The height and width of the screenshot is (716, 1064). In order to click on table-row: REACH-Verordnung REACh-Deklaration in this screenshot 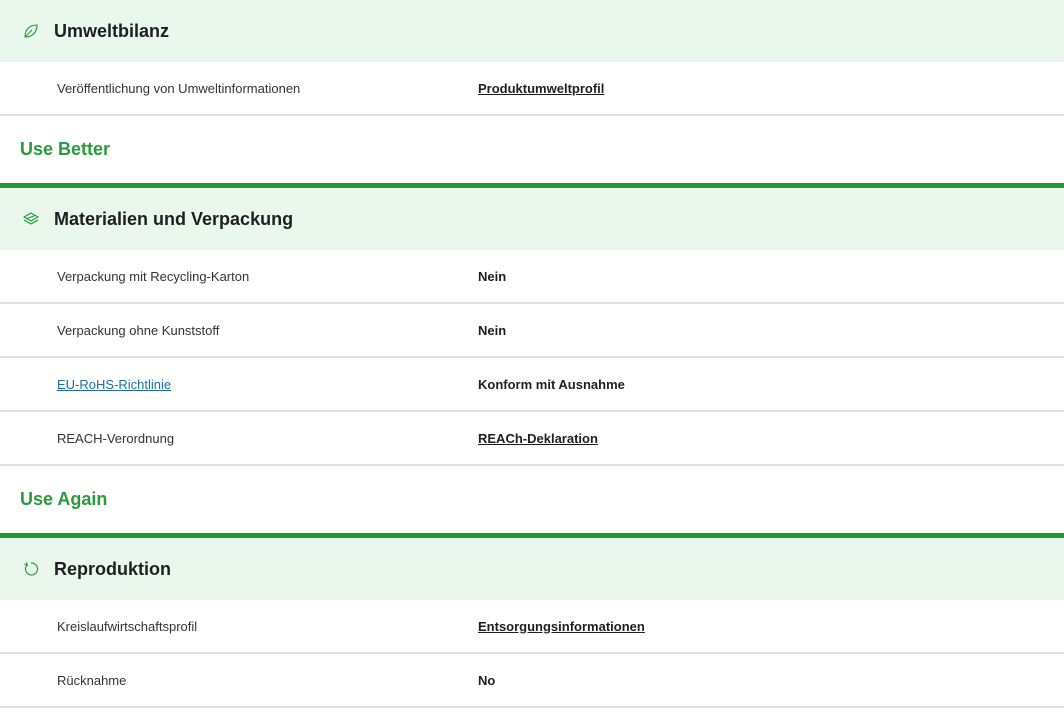, I will do `click(532, 439)`.